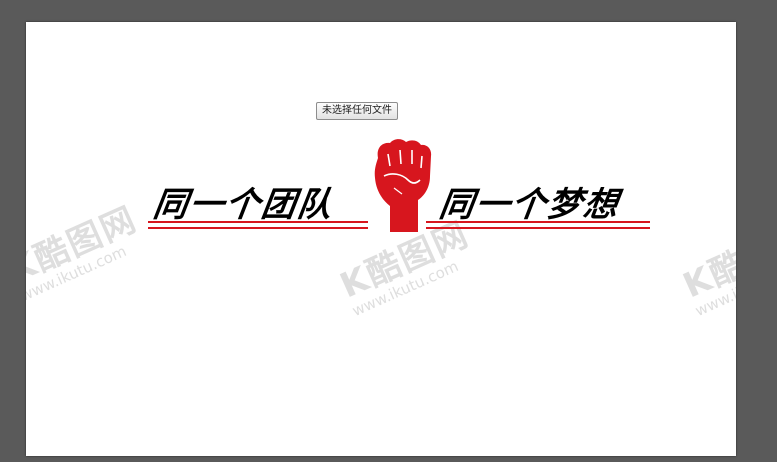 Image resolution: width=777 pixels, height=462 pixels. What do you see at coordinates (538, 222) in the screenshot?
I see `right-stripe-top` at bounding box center [538, 222].